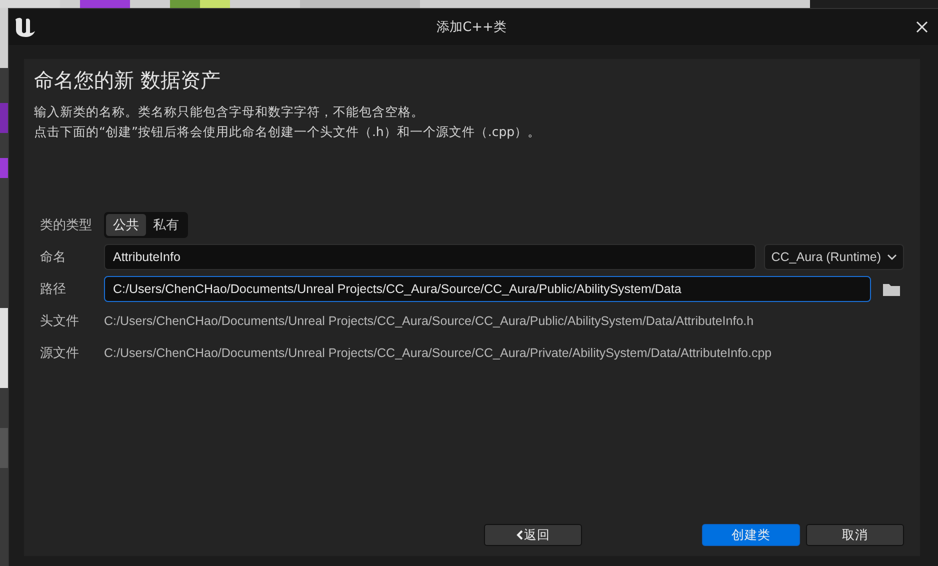 Image resolution: width=938 pixels, height=566 pixels. I want to click on class-type-option: 私有, so click(166, 225).